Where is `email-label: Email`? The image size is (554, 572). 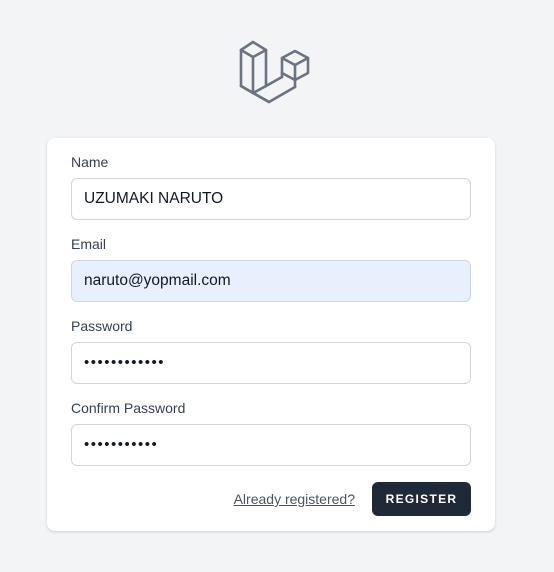 email-label: Email is located at coordinates (89, 244).